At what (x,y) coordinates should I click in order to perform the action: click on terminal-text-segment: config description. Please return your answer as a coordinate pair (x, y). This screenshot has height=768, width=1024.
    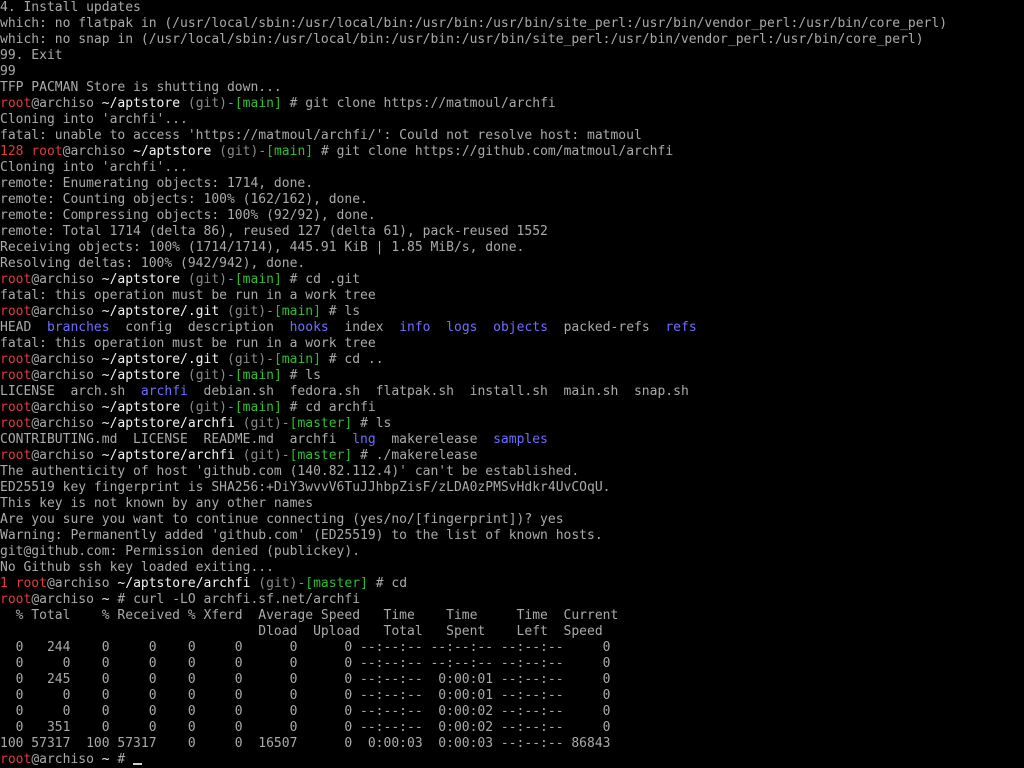
    Looking at the image, I should click on (199, 327).